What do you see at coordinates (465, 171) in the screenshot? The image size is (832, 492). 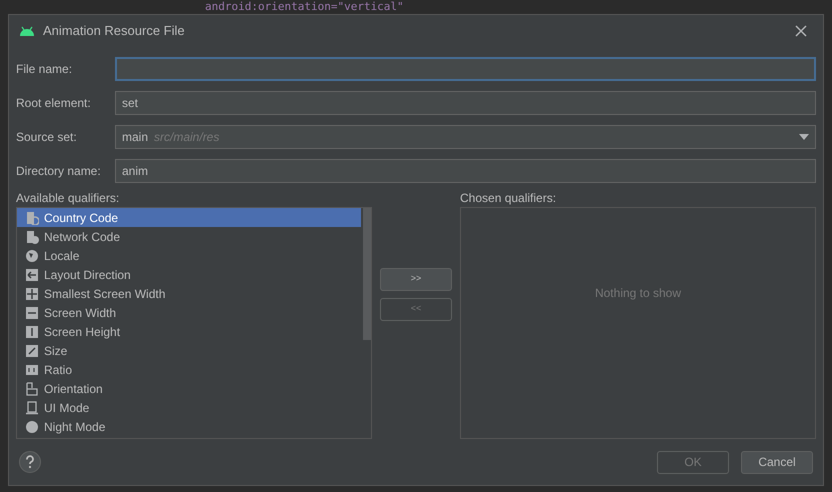 I see `input-field: anim` at bounding box center [465, 171].